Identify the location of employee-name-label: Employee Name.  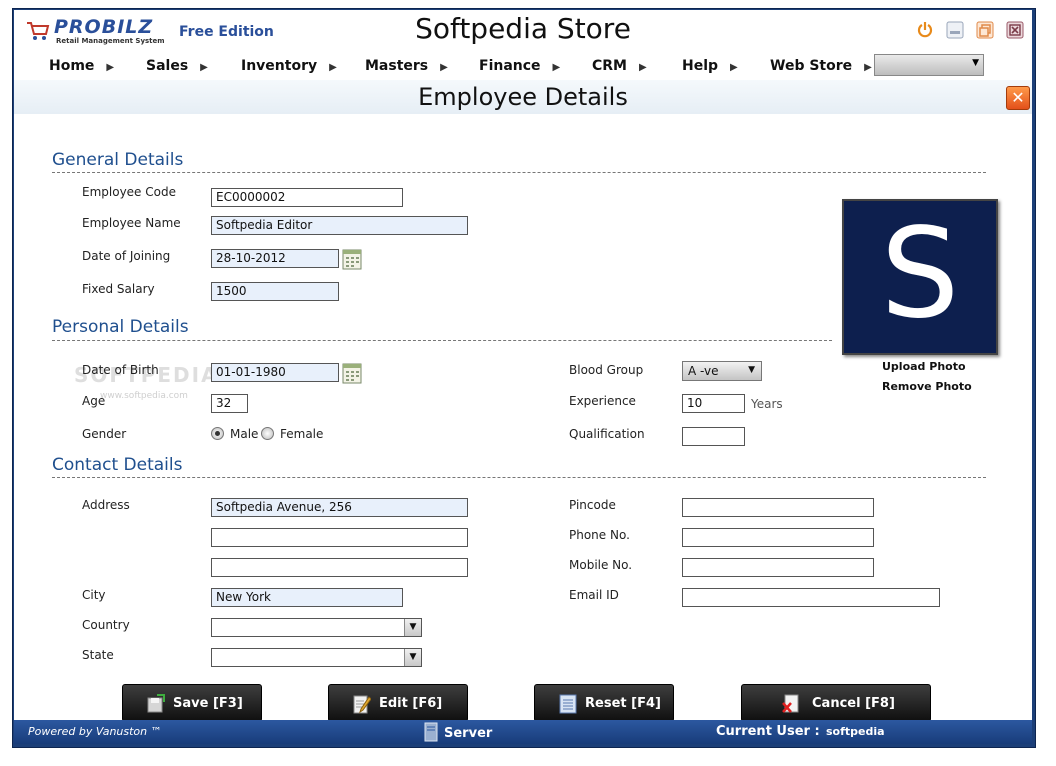
(131, 223).